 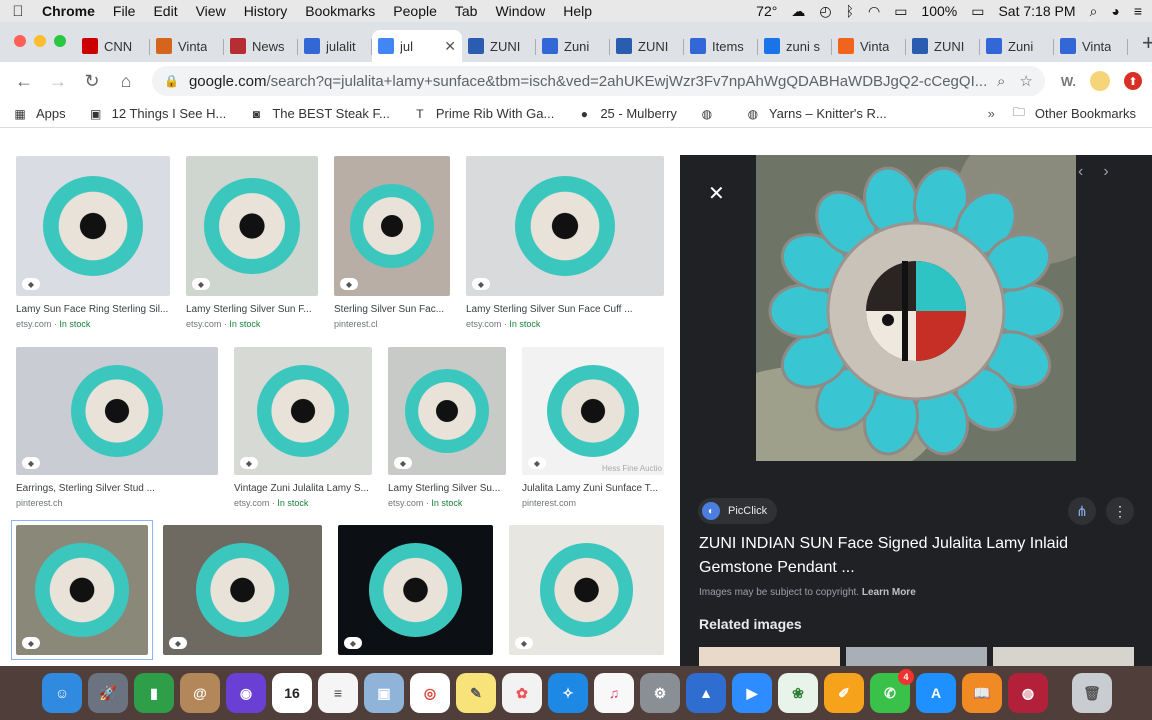 What do you see at coordinates (795, 46) in the screenshot?
I see `tab-item: zuni s` at bounding box center [795, 46].